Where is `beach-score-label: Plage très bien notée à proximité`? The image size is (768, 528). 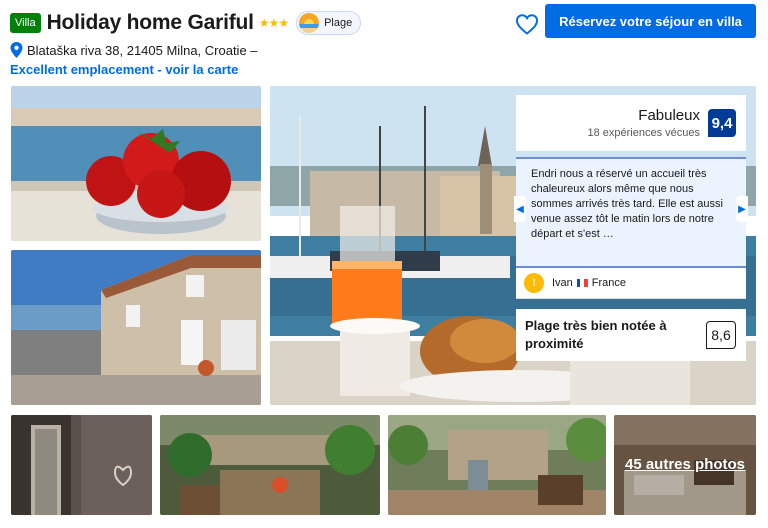 beach-score-label: Plage très bien notée à proximité is located at coordinates (596, 334).